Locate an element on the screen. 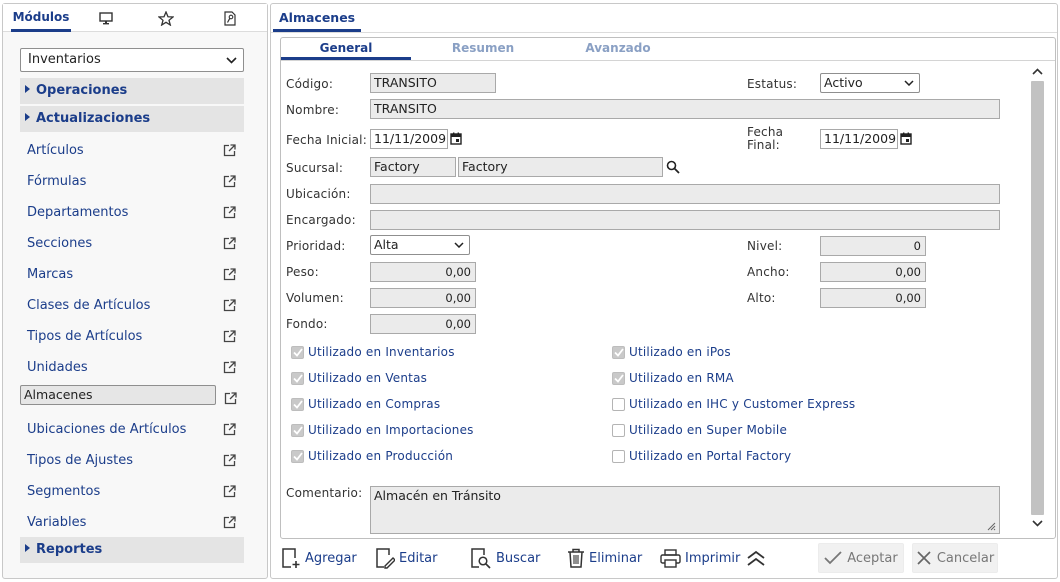 The height and width of the screenshot is (582, 1060). search-document-icon is located at coordinates (481, 558).